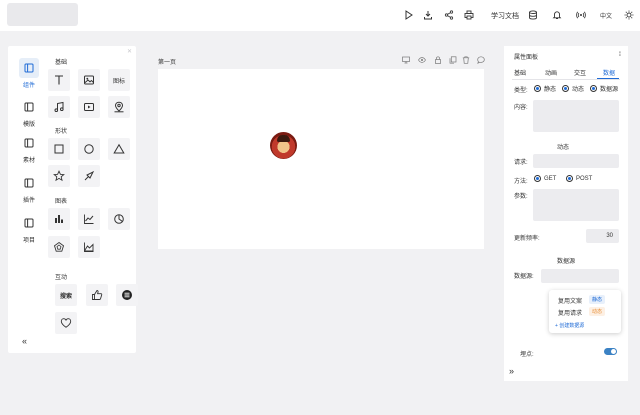 Image resolution: width=640 pixels, height=415 pixels. What do you see at coordinates (602, 236) in the screenshot?
I see `refresh-interval-input: 30` at bounding box center [602, 236].